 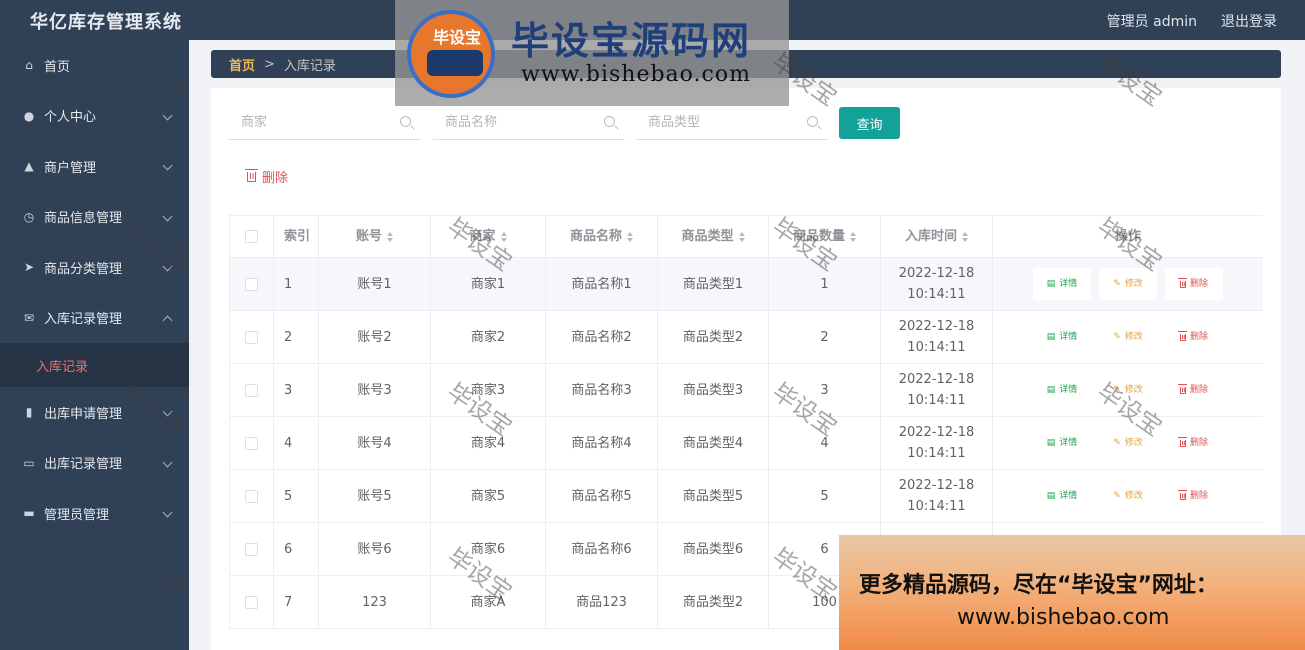 I want to click on cell-account: 账号4, so click(x=374, y=443).